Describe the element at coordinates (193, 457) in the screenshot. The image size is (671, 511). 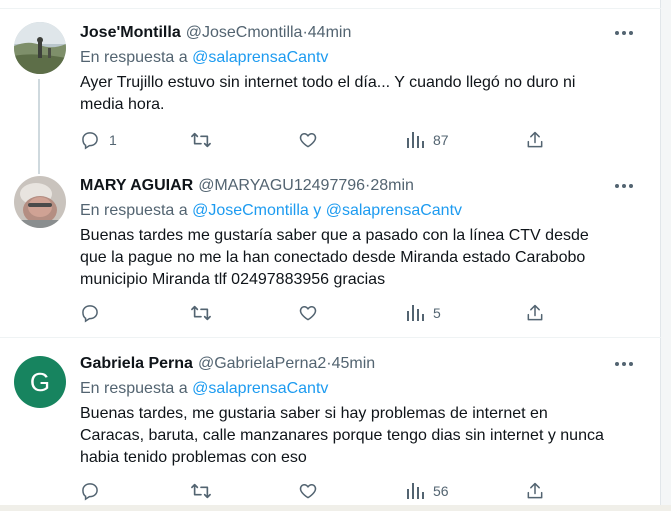
I see `tweet-text-line: habia tenido problemas con eso` at that location.